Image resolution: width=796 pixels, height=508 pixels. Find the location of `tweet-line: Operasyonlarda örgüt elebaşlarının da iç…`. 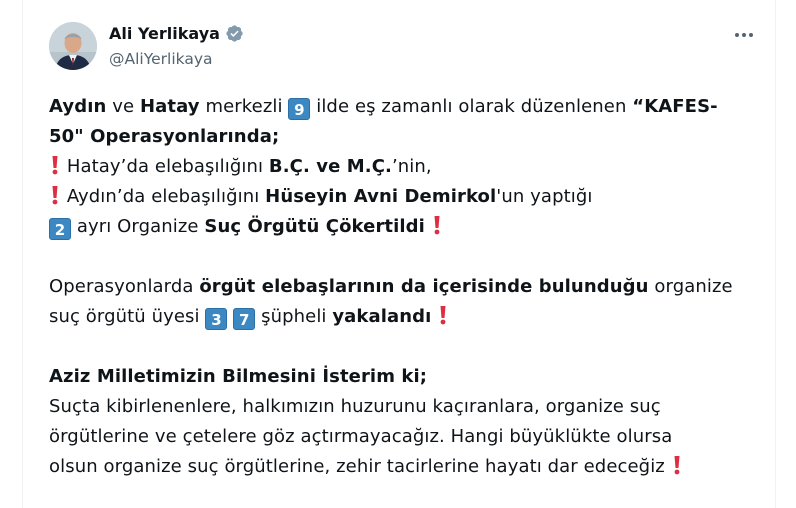

tweet-line: Operasyonlarda örgüt elebaşlarının da iç… is located at coordinates (404, 287).